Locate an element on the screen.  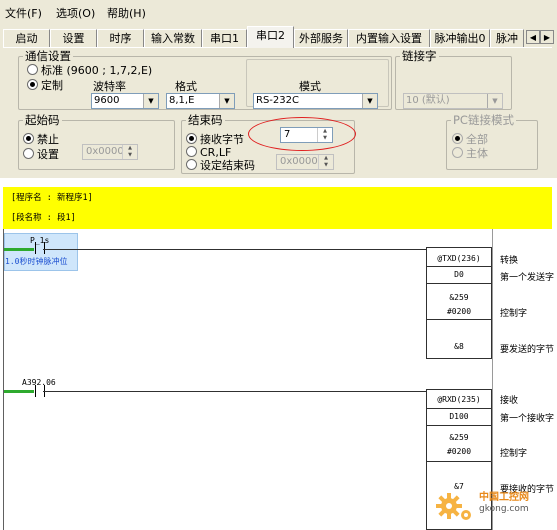
mode-select: RS-232C ▼ is located at coordinates (315, 101).